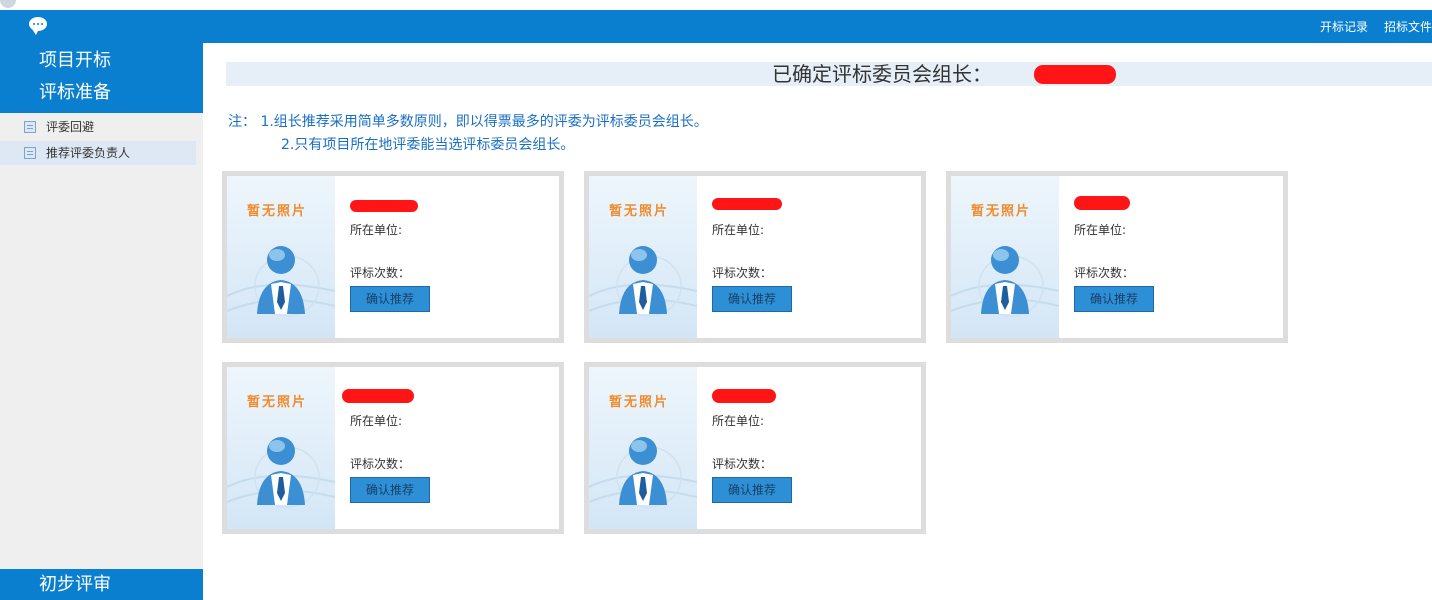 This screenshot has width=1432, height=600. I want to click on page-title: 已确定评标委员会组长：, so click(882, 74).